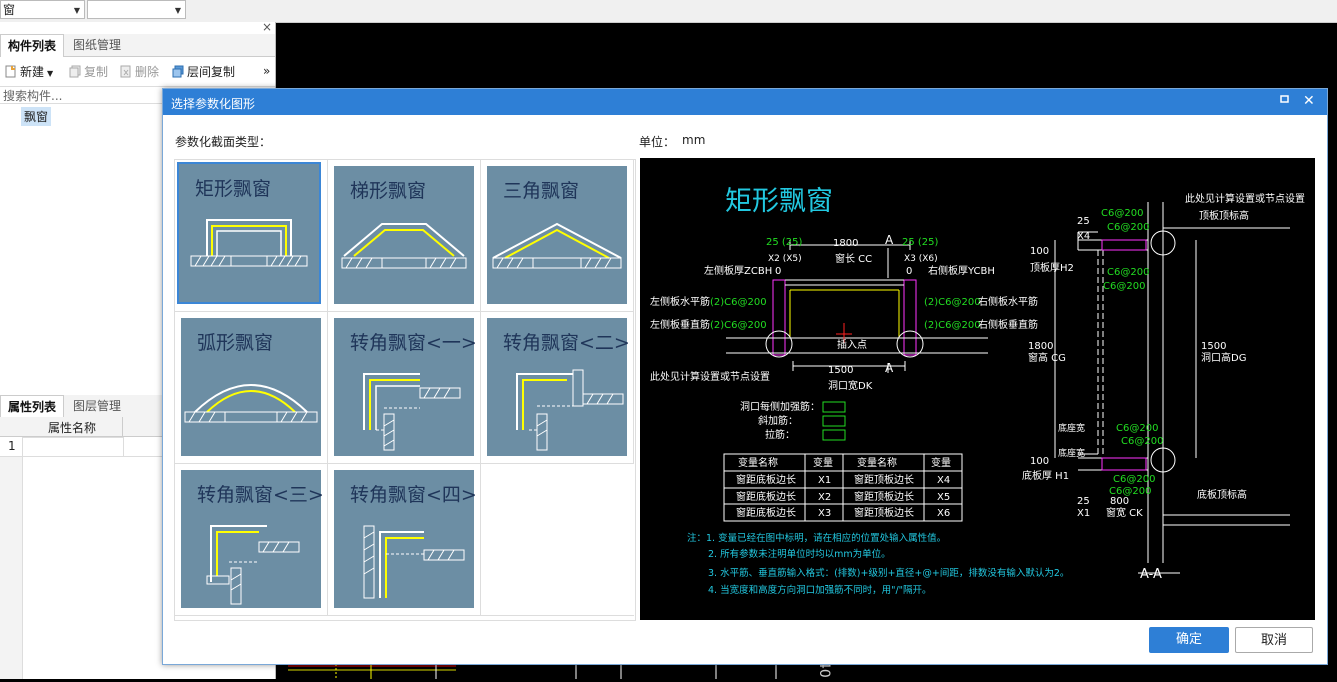  Describe the element at coordinates (97, 406) in the screenshot. I see `tab-layer-management: 图层管理` at that location.